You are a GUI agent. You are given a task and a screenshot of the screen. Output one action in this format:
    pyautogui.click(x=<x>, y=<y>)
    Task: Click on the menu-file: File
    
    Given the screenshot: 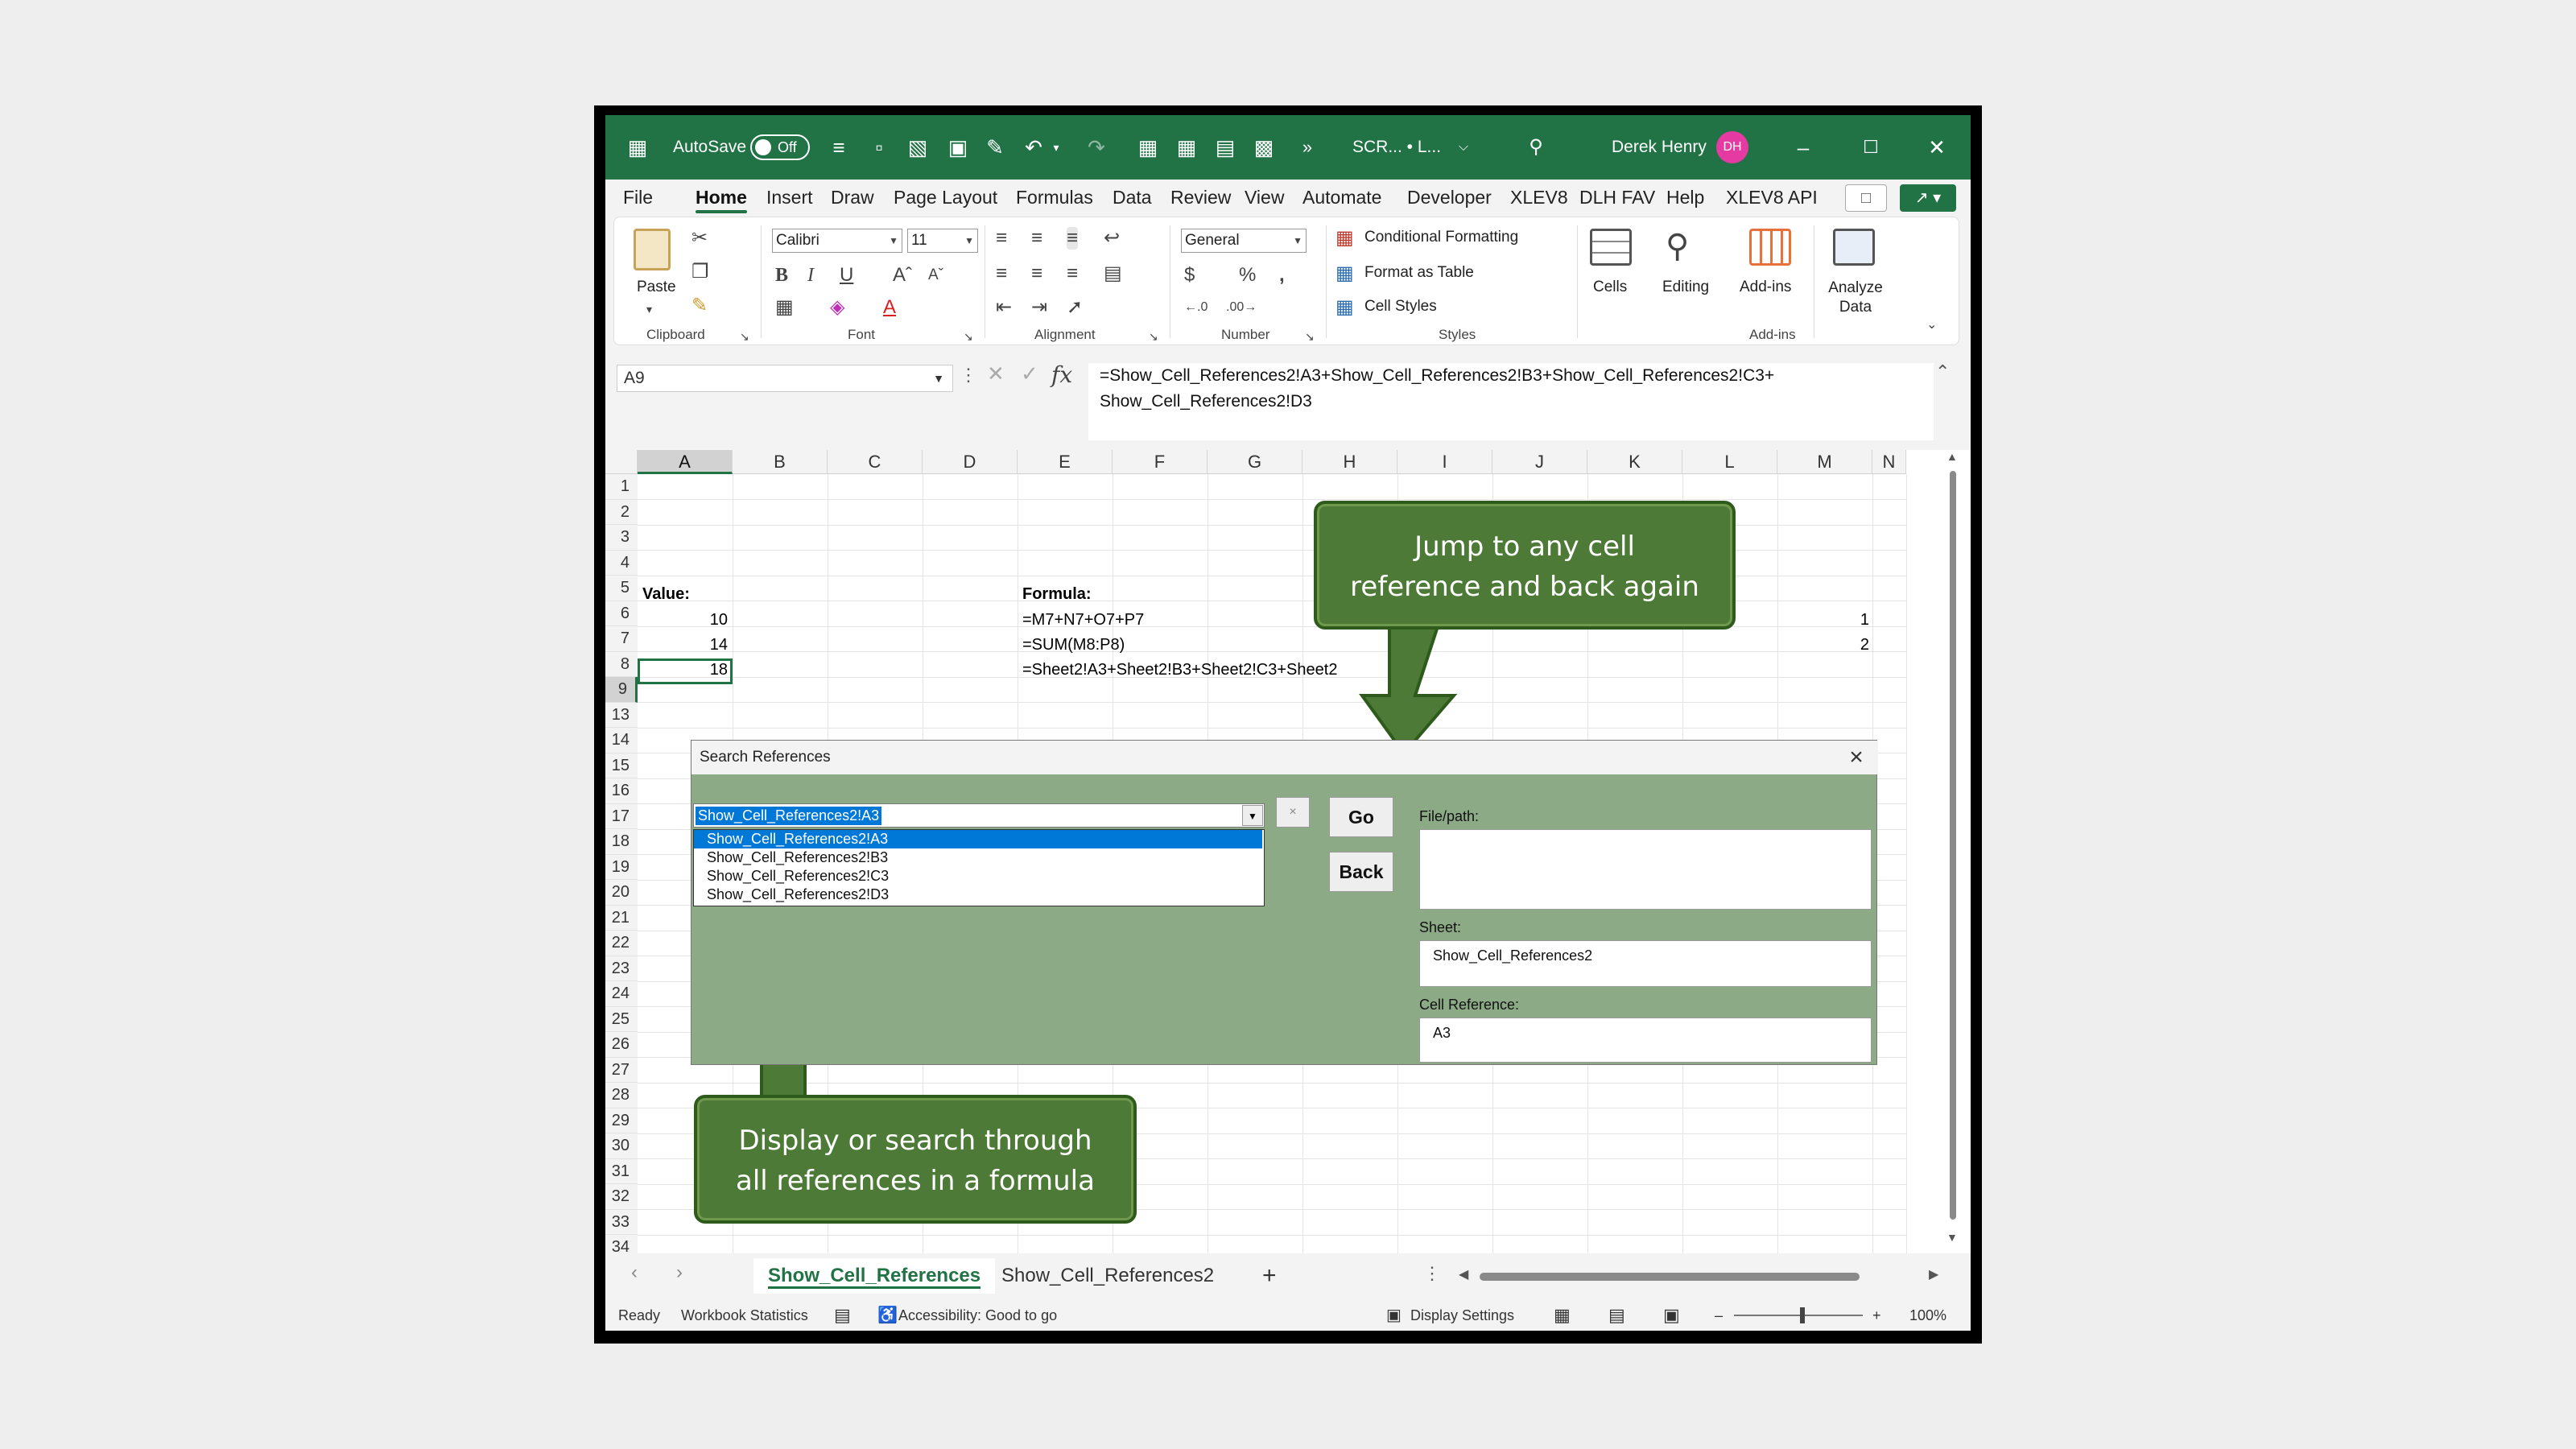 What is the action you would take?
    pyautogui.click(x=638, y=197)
    